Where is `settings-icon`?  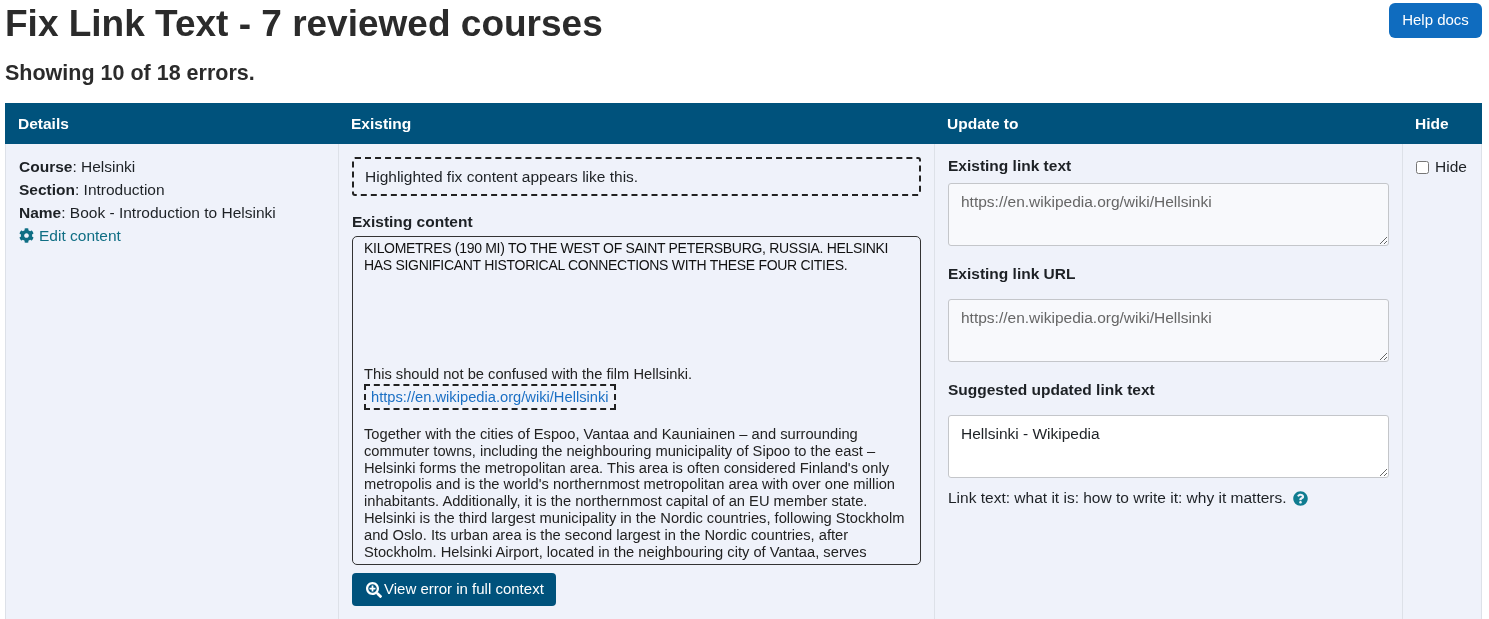 settings-icon is located at coordinates (26, 235).